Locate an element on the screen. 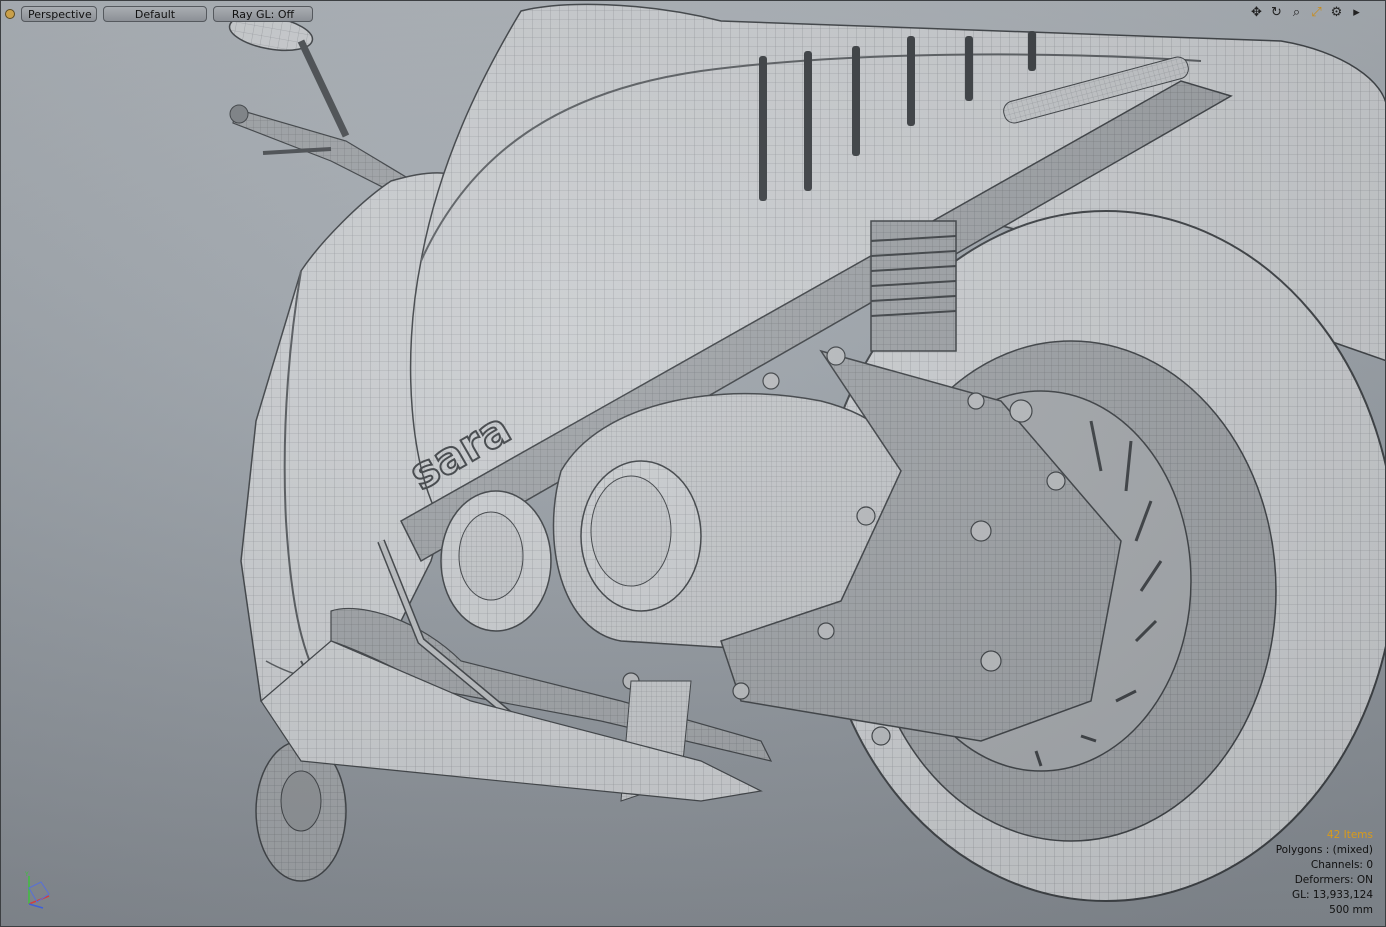 The width and height of the screenshot is (1386, 927). view-mode-button: Perspective is located at coordinates (59, 14).